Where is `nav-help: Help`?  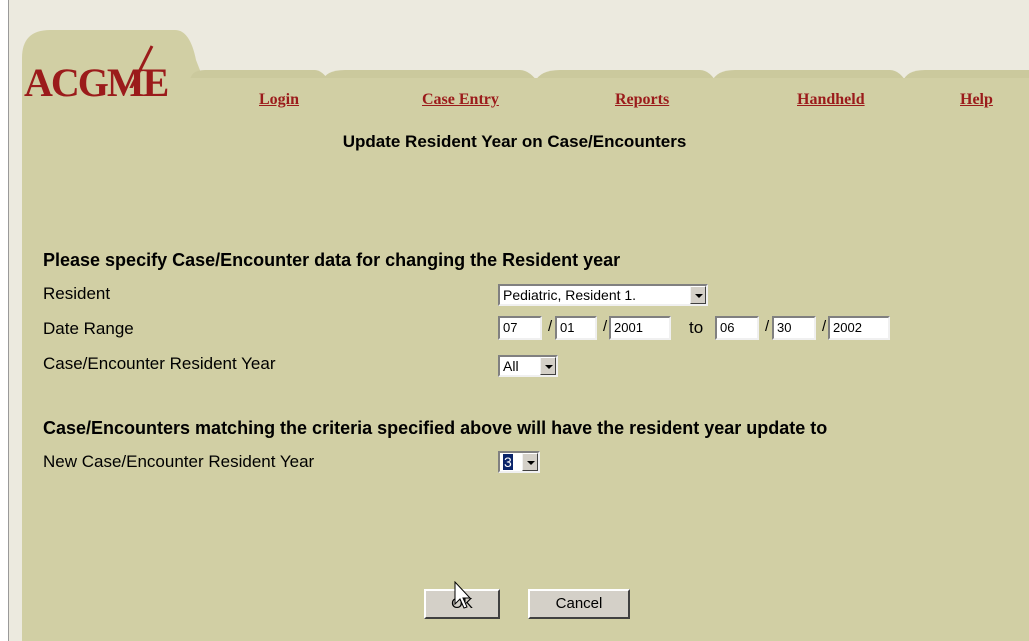 nav-help: Help is located at coordinates (976, 100).